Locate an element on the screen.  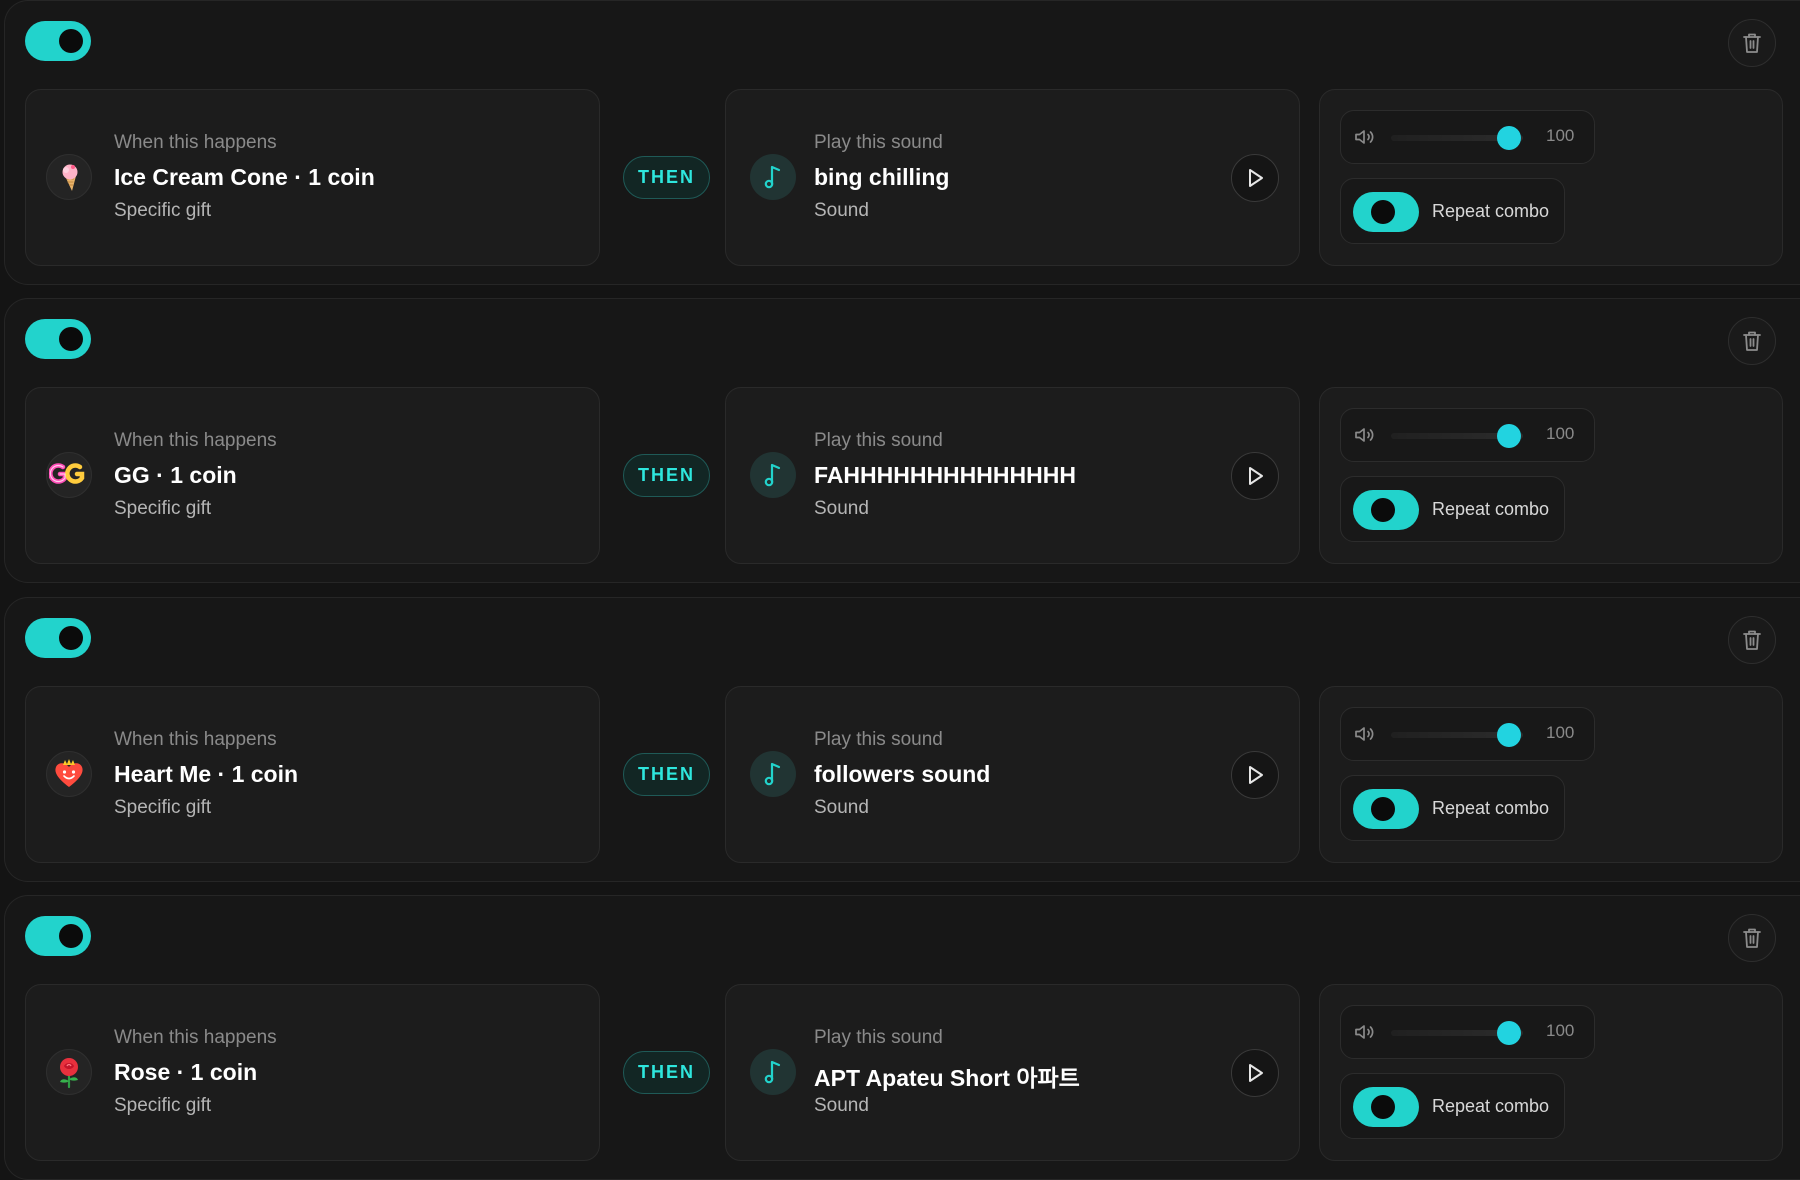
action-sound-name: APT Apateu Short 아파트 is located at coordinates (947, 1078).